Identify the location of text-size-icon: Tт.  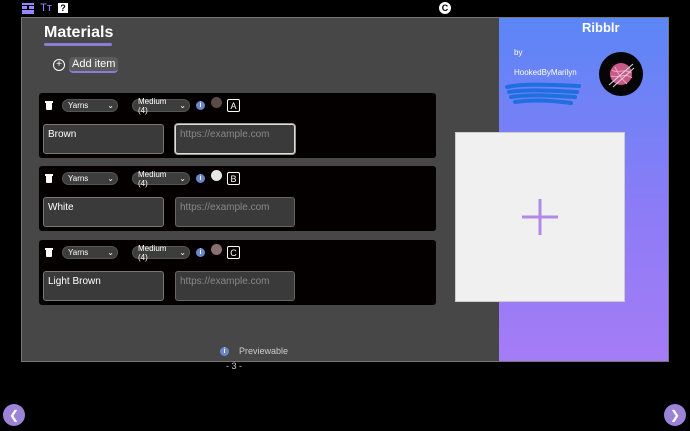
(46, 8).